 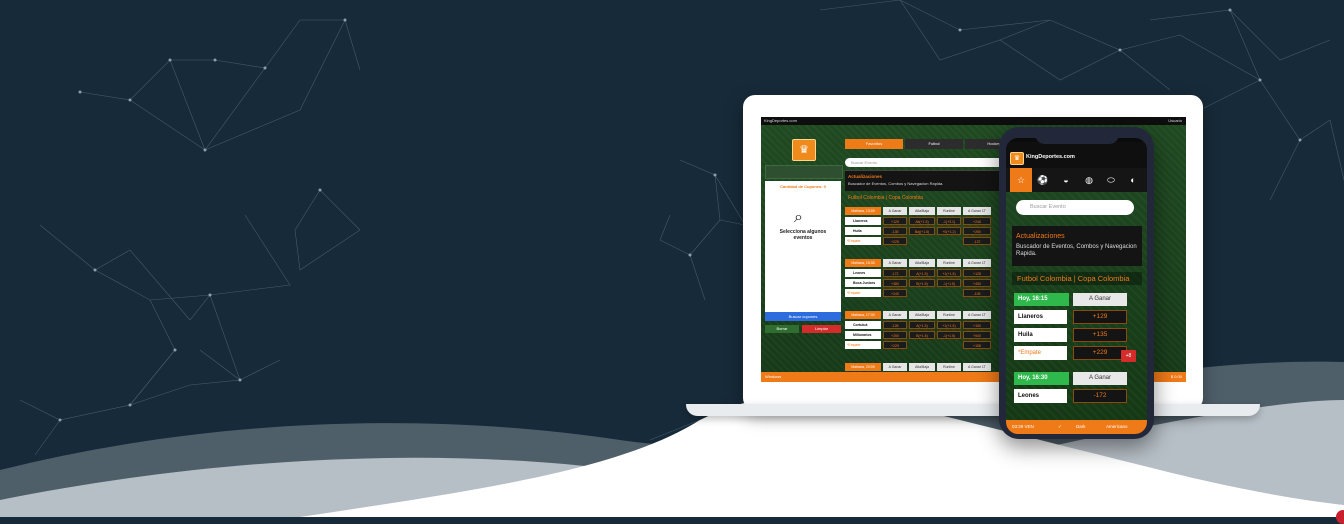 What do you see at coordinates (1075, 207) in the screenshot?
I see `phone-search-input: Buscar Evento` at bounding box center [1075, 207].